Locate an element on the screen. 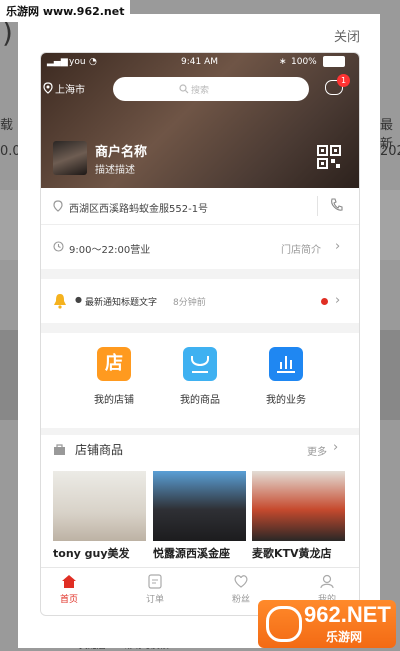 This screenshot has width=400, height=651. my-business-button: 我的业务 is located at coordinates (286, 382).